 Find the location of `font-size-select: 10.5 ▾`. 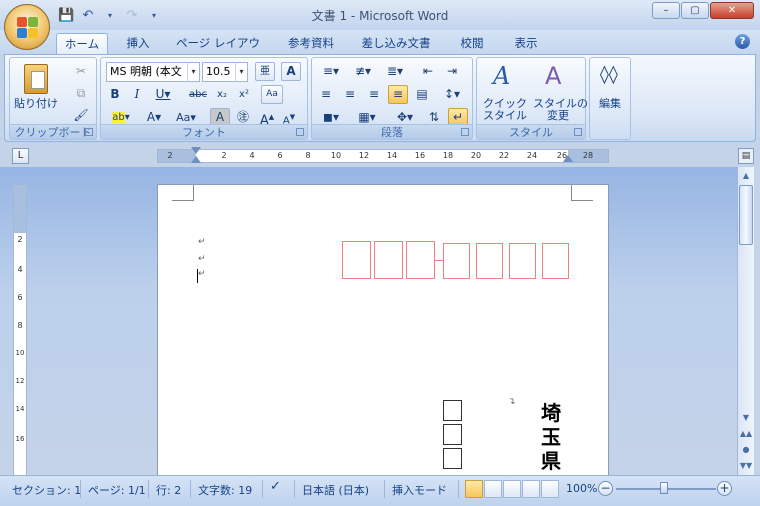

font-size-select: 10.5 ▾ is located at coordinates (225, 72).